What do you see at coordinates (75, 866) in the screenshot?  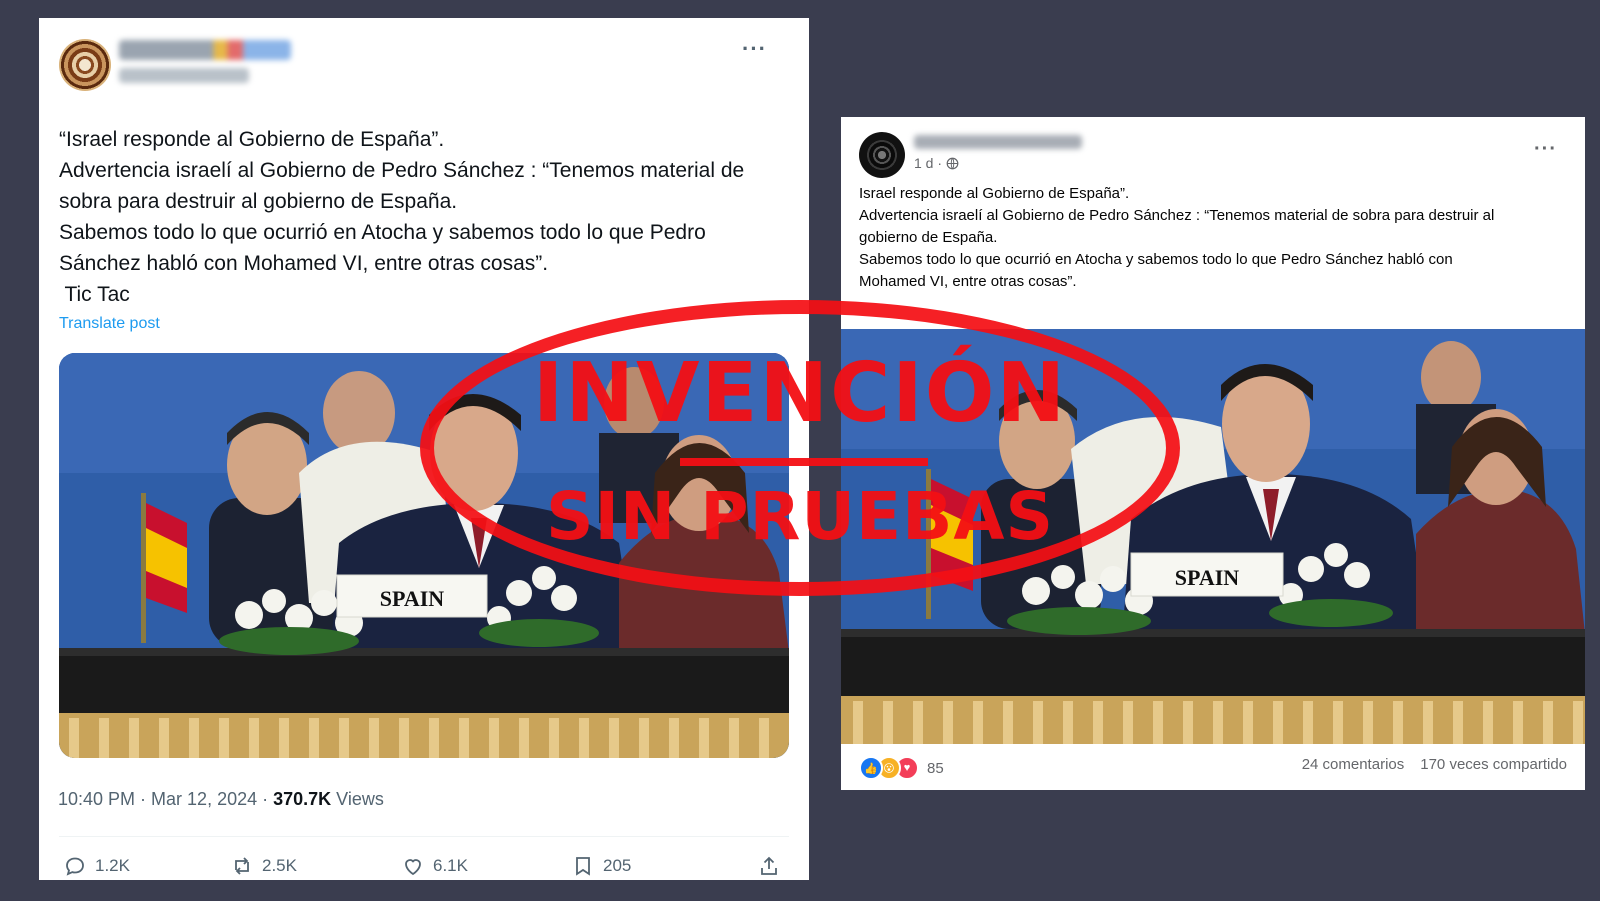 I see `reply-icon` at bounding box center [75, 866].